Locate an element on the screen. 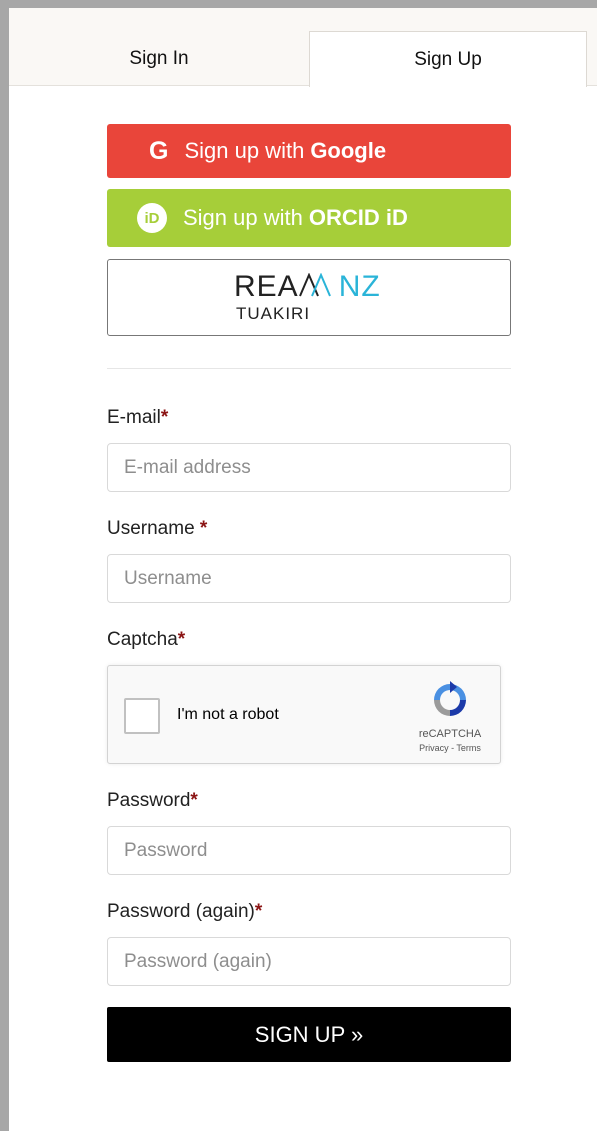  recaptcha-brand: reCAPTCHA is located at coordinates (450, 734).